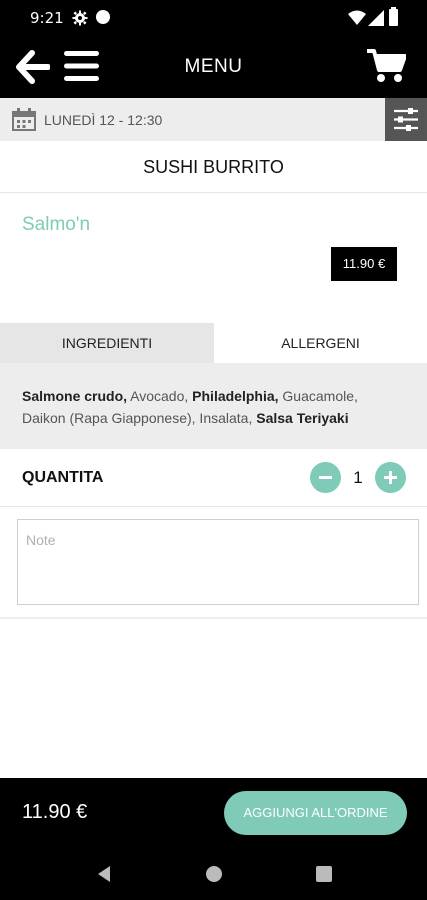  Describe the element at coordinates (47, 18) in the screenshot. I see `status-time: 9:21` at that location.